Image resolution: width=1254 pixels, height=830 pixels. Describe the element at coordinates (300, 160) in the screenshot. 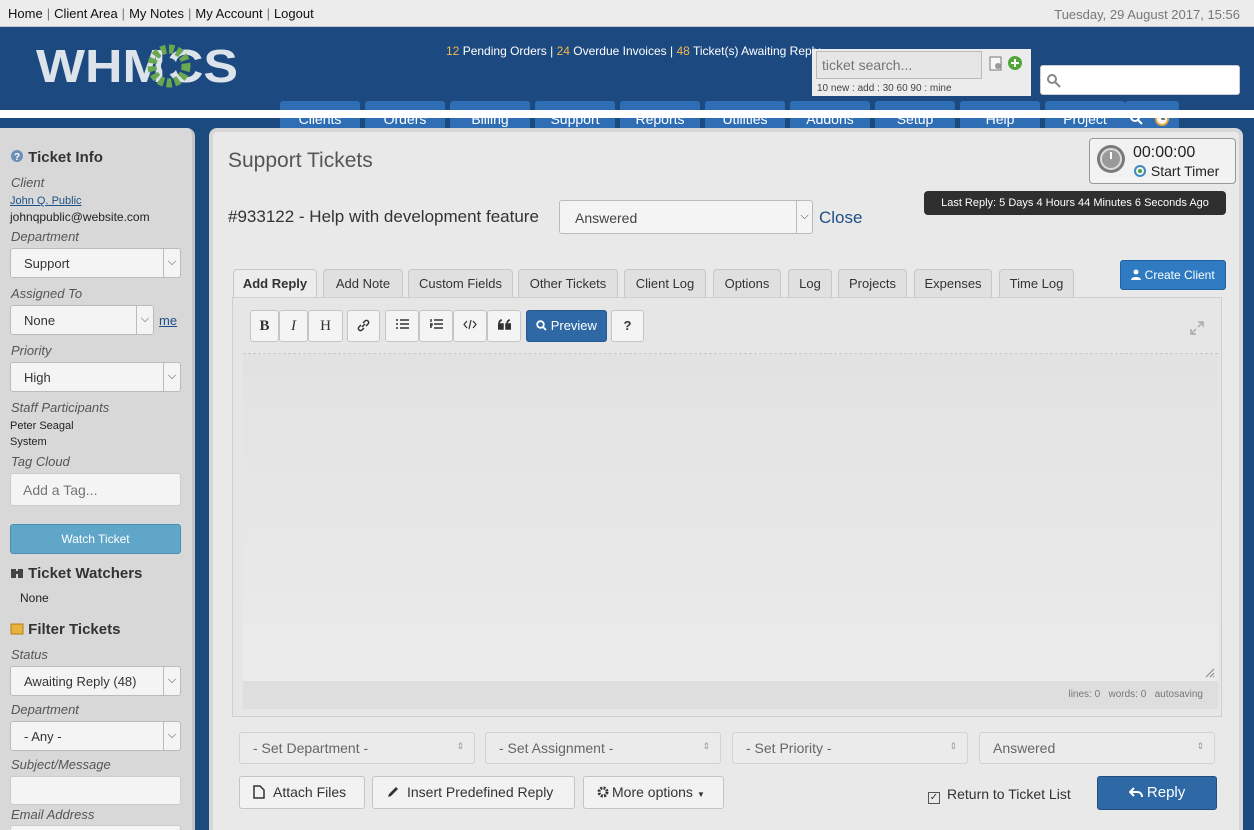

I see `page-title: Support Tickets` at that location.